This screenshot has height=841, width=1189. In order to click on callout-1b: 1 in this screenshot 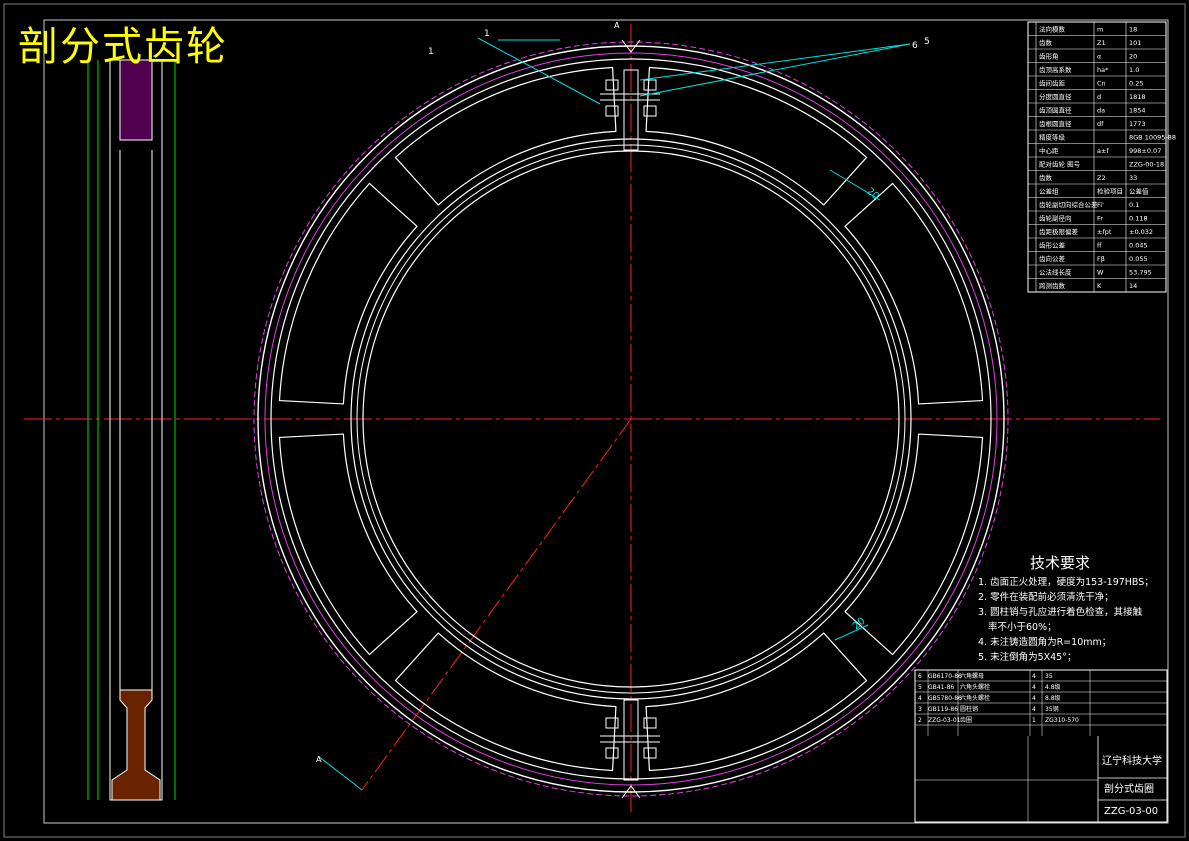, I will do `click(431, 52)`.